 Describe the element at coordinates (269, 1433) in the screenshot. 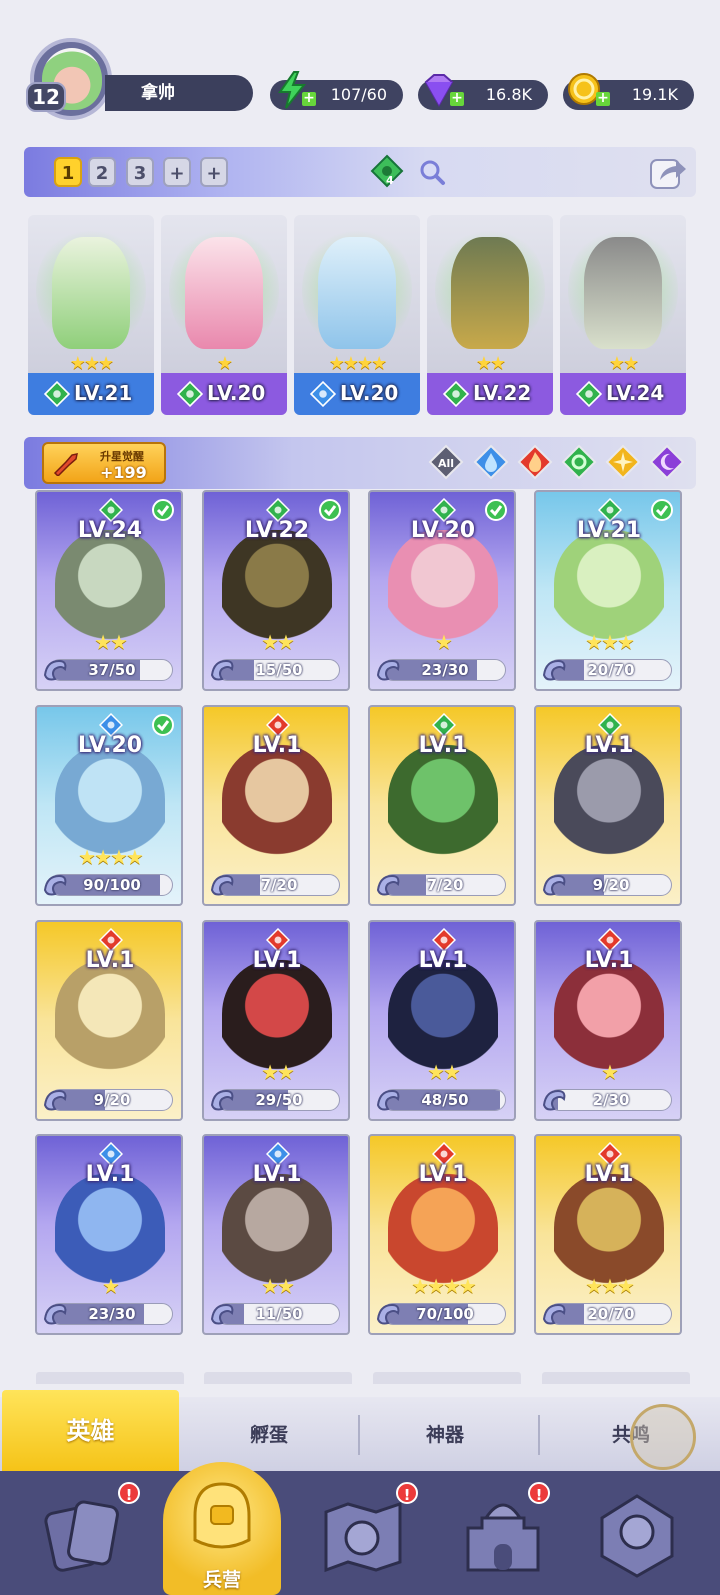

I see `tab-hatch: 孵蛋` at that location.